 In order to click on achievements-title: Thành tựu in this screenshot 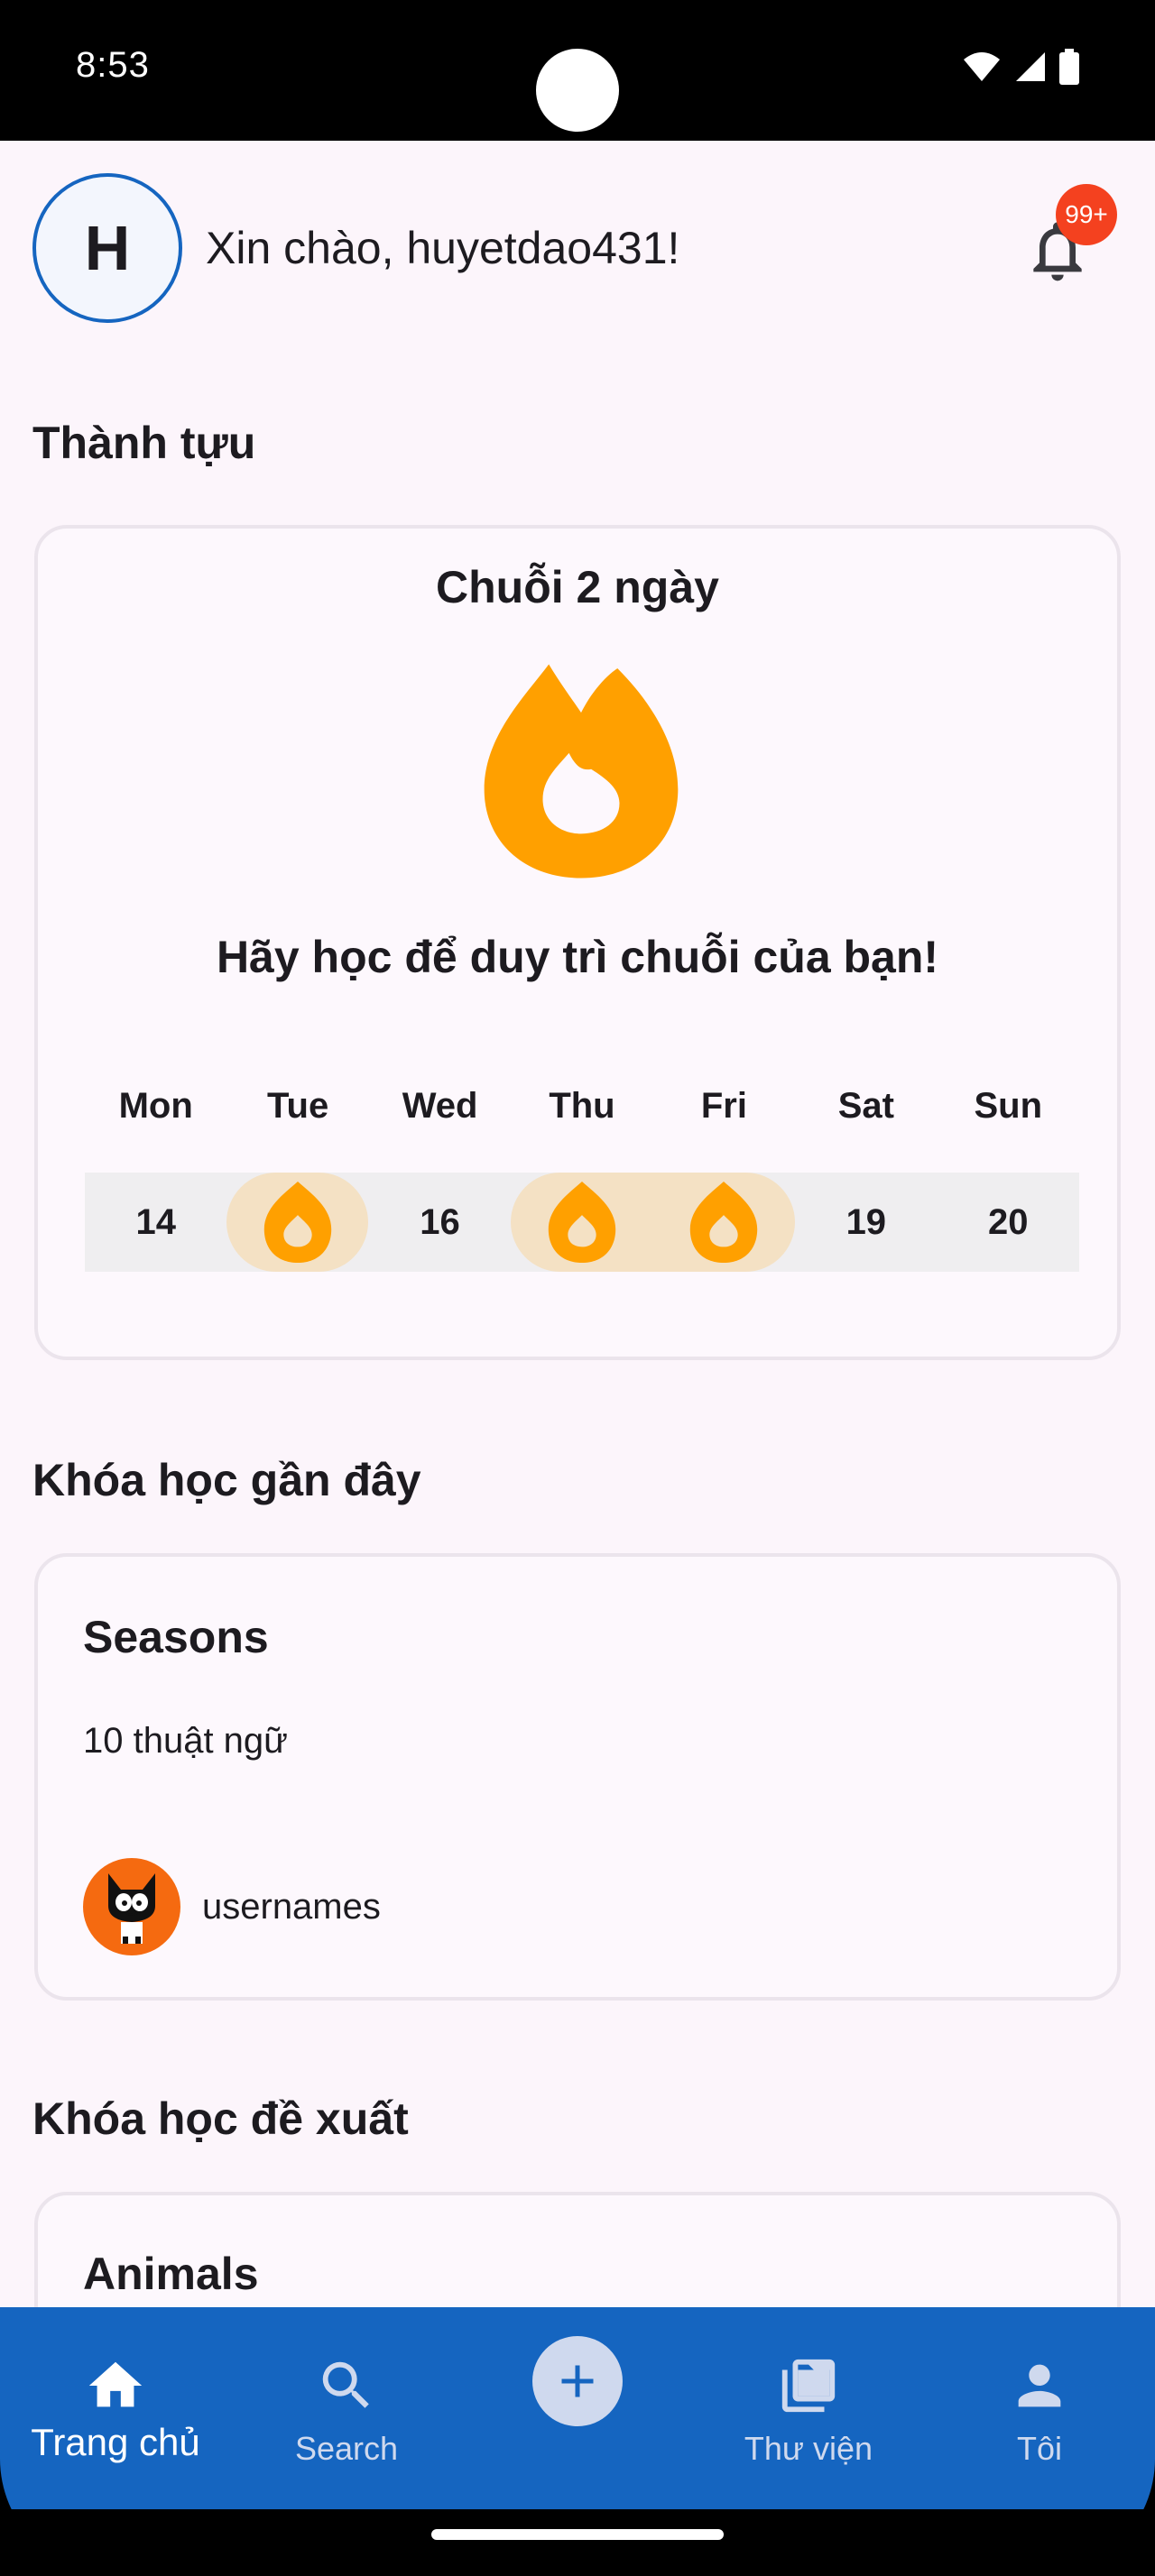, I will do `click(144, 443)`.